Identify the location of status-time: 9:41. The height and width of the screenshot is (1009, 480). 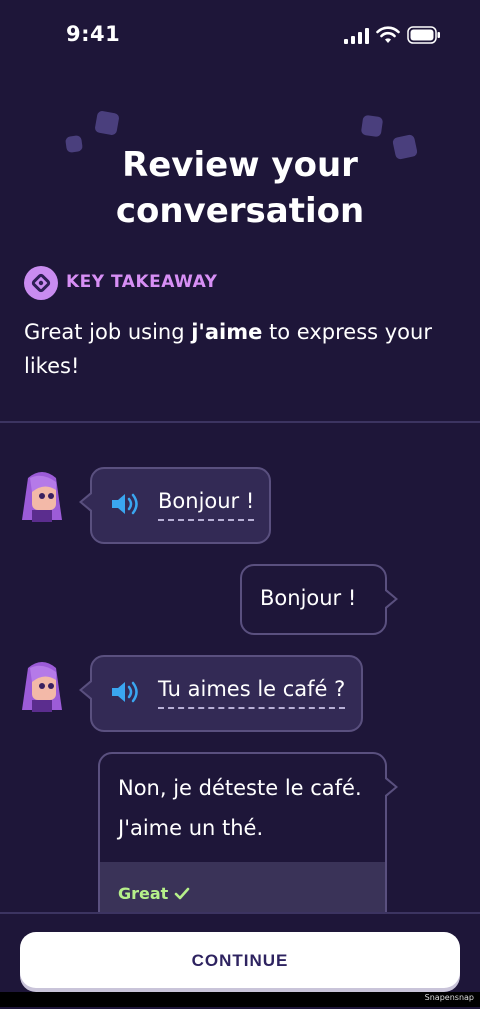
(93, 34).